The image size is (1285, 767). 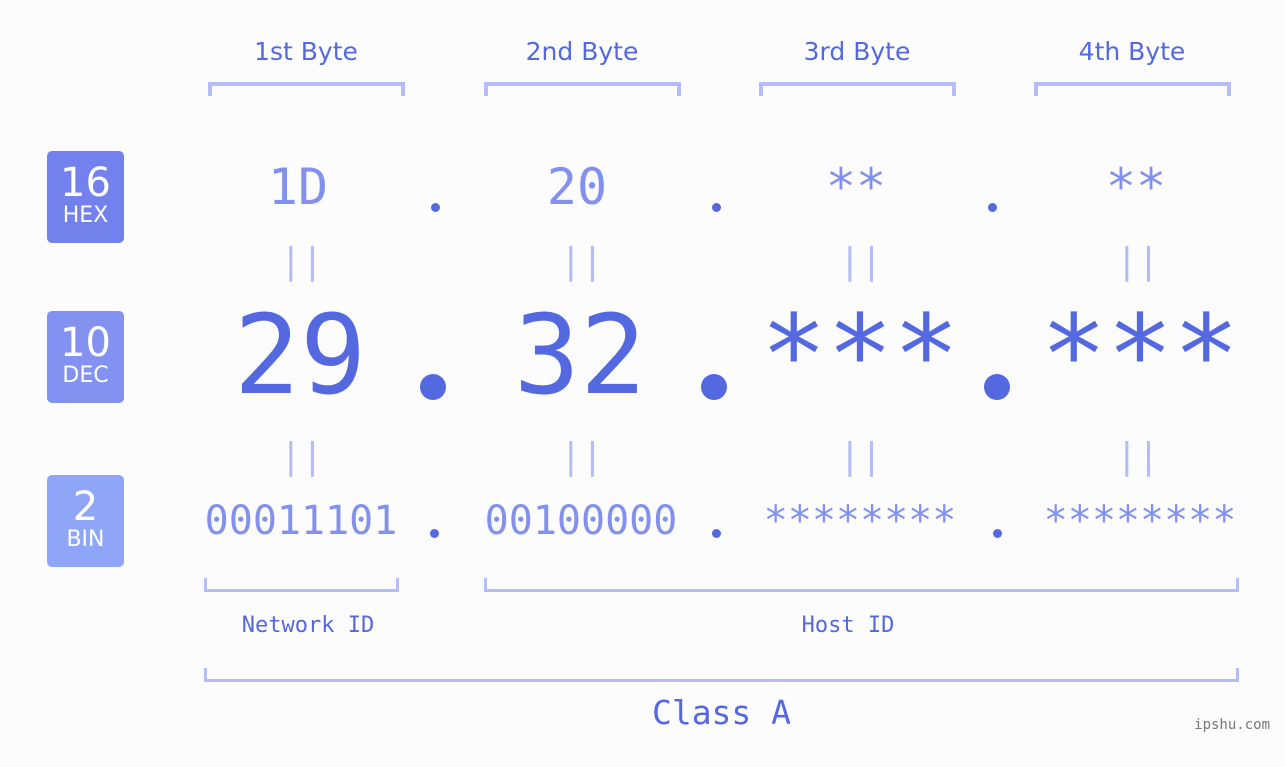 I want to click on dec-byte-3: ***, so click(x=860, y=355).